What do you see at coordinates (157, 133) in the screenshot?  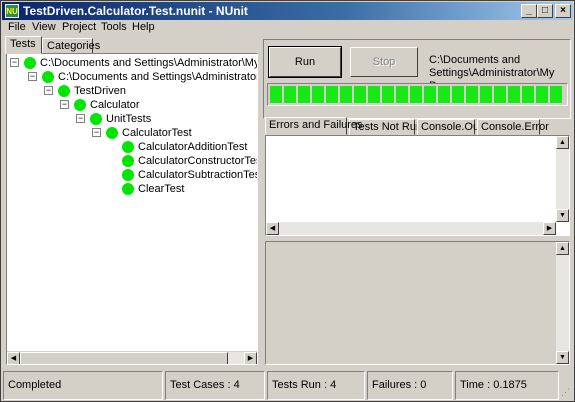 I see `tree-node-label: CalculatorTest` at bounding box center [157, 133].